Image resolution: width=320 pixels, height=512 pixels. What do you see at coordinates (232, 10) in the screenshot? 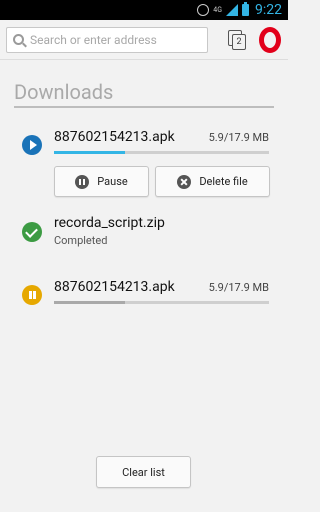
I see `signal-icon` at bounding box center [232, 10].